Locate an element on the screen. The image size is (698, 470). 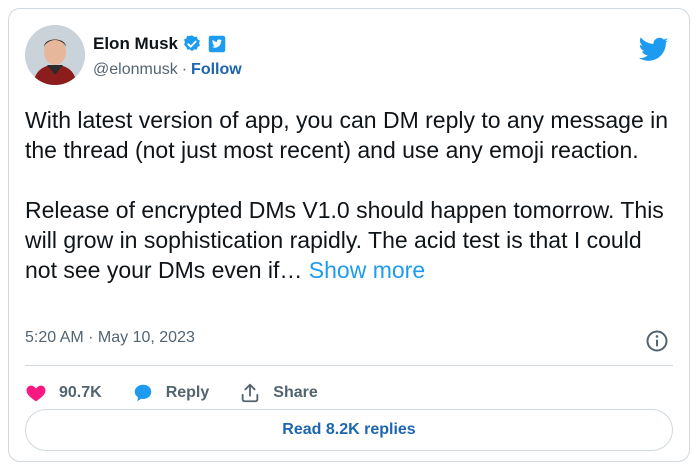
action-bar: 90.7K Reply Share is located at coordinates (186, 393).